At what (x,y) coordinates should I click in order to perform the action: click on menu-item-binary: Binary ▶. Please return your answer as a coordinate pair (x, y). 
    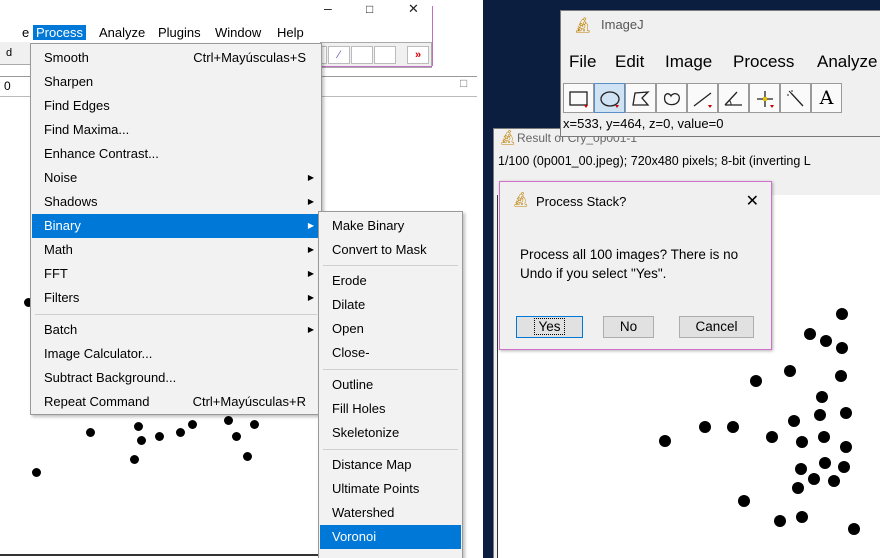
    Looking at the image, I should click on (176, 226).